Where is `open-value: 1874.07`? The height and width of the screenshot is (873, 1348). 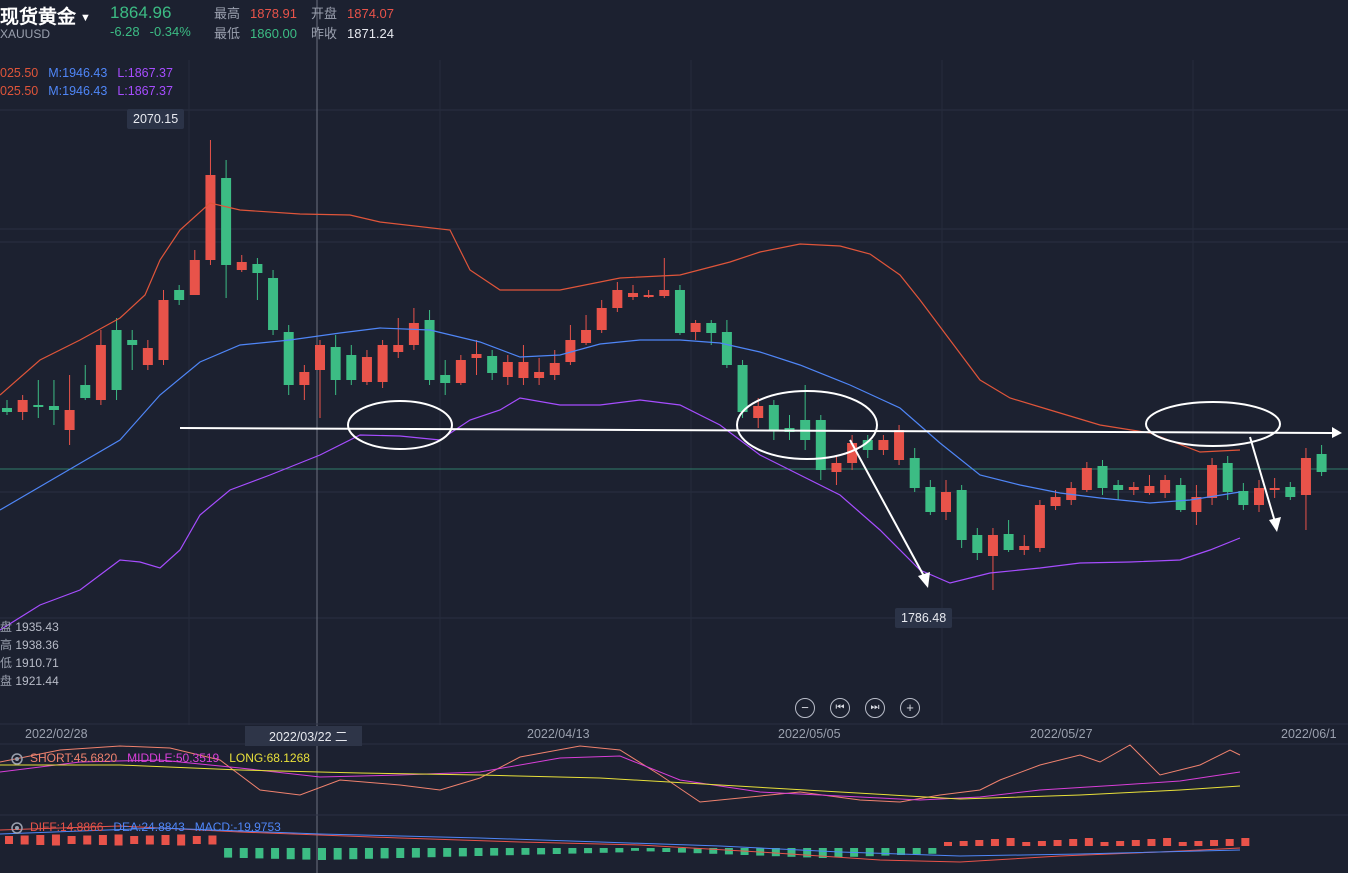 open-value: 1874.07 is located at coordinates (371, 13).